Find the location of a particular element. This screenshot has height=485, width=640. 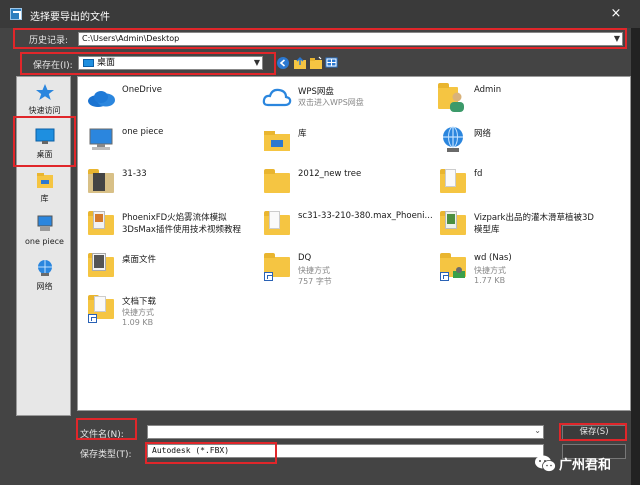

item-name: fd is located at coordinates (478, 174).